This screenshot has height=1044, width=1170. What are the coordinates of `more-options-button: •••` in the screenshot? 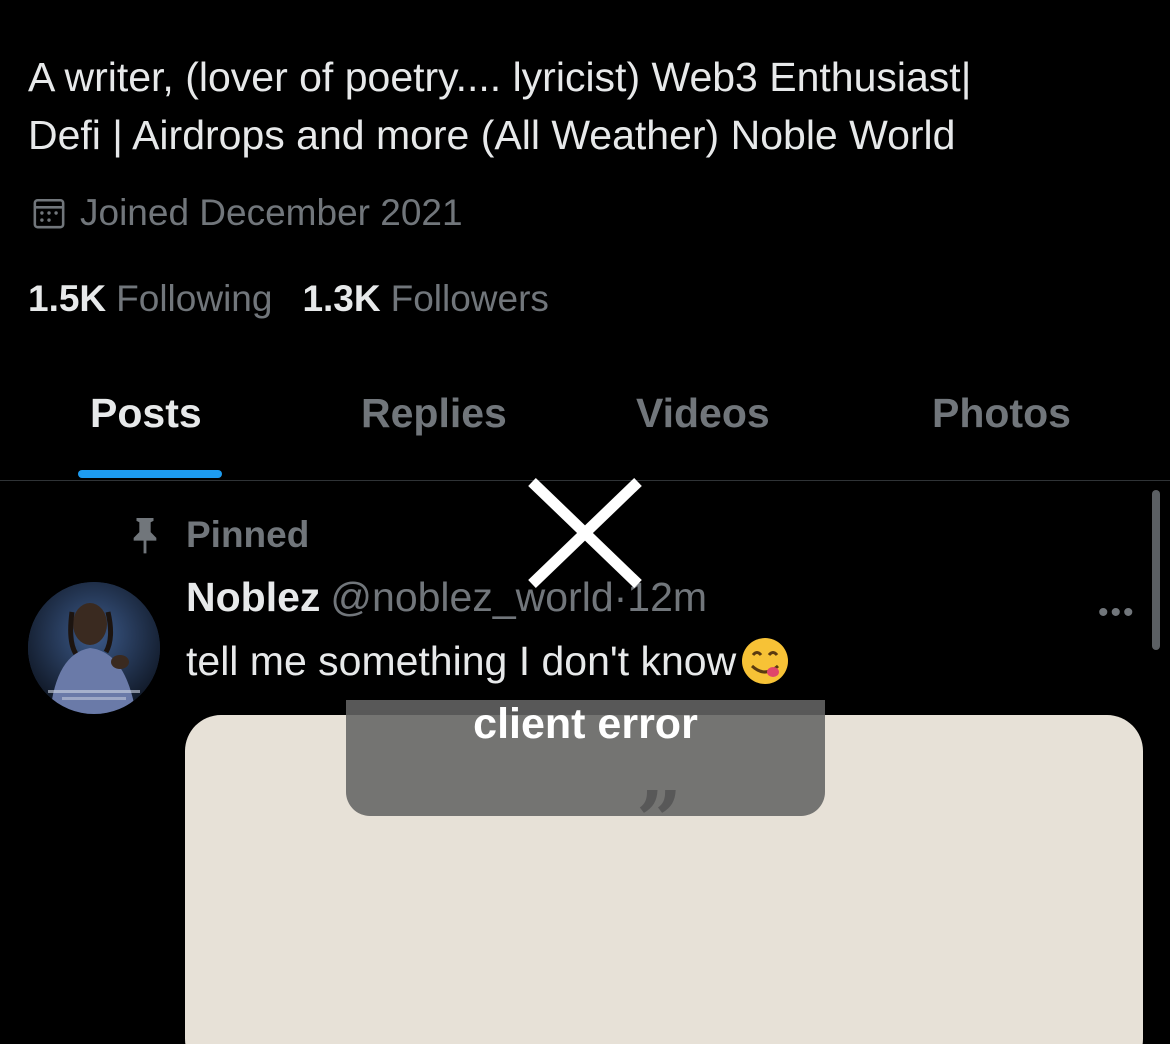 It's located at (1117, 613).